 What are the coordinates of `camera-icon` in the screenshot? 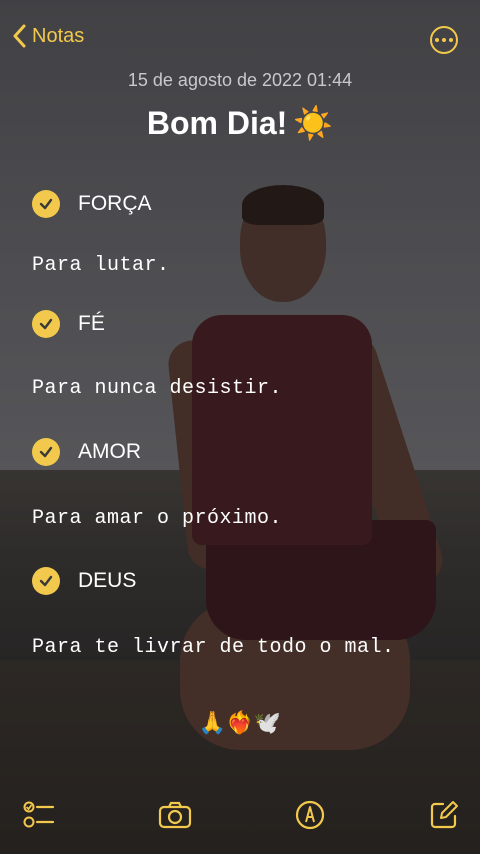 It's located at (175, 815).